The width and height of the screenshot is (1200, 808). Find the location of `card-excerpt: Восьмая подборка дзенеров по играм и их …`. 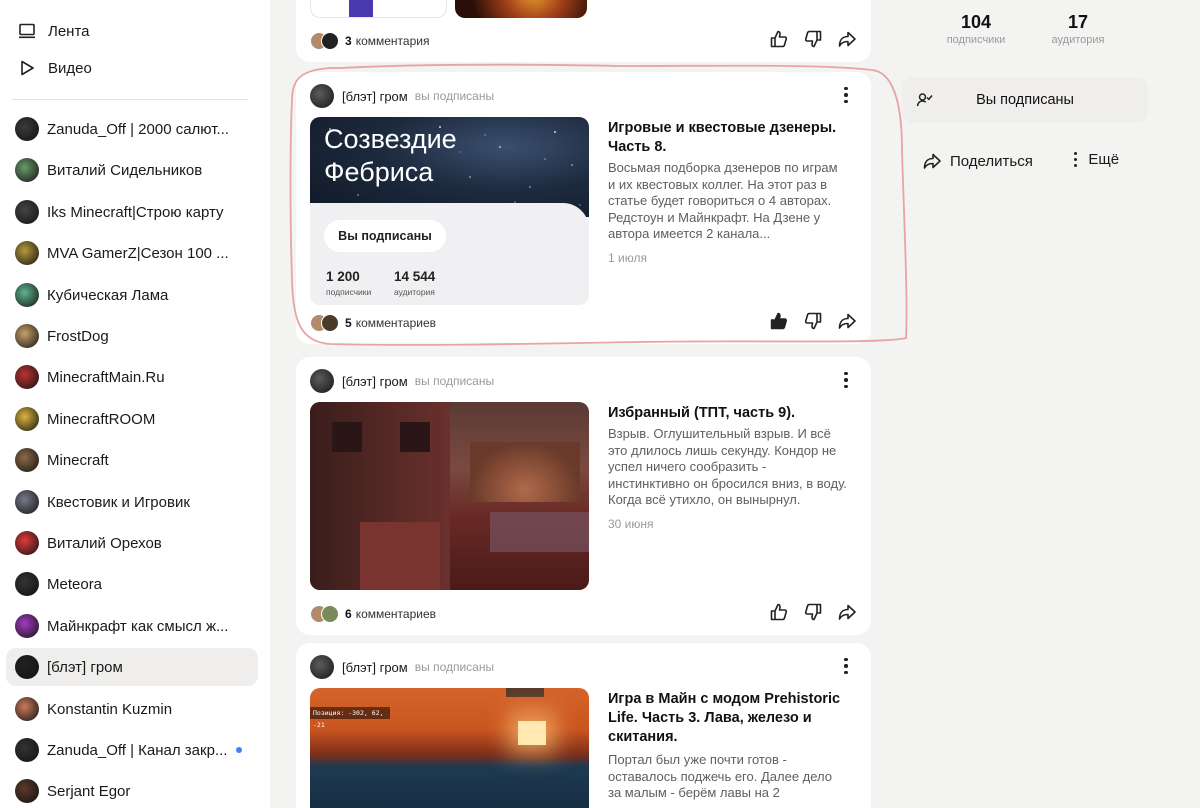

card-excerpt: Восьмая подборка дзенеров по играм и их … is located at coordinates (728, 201).